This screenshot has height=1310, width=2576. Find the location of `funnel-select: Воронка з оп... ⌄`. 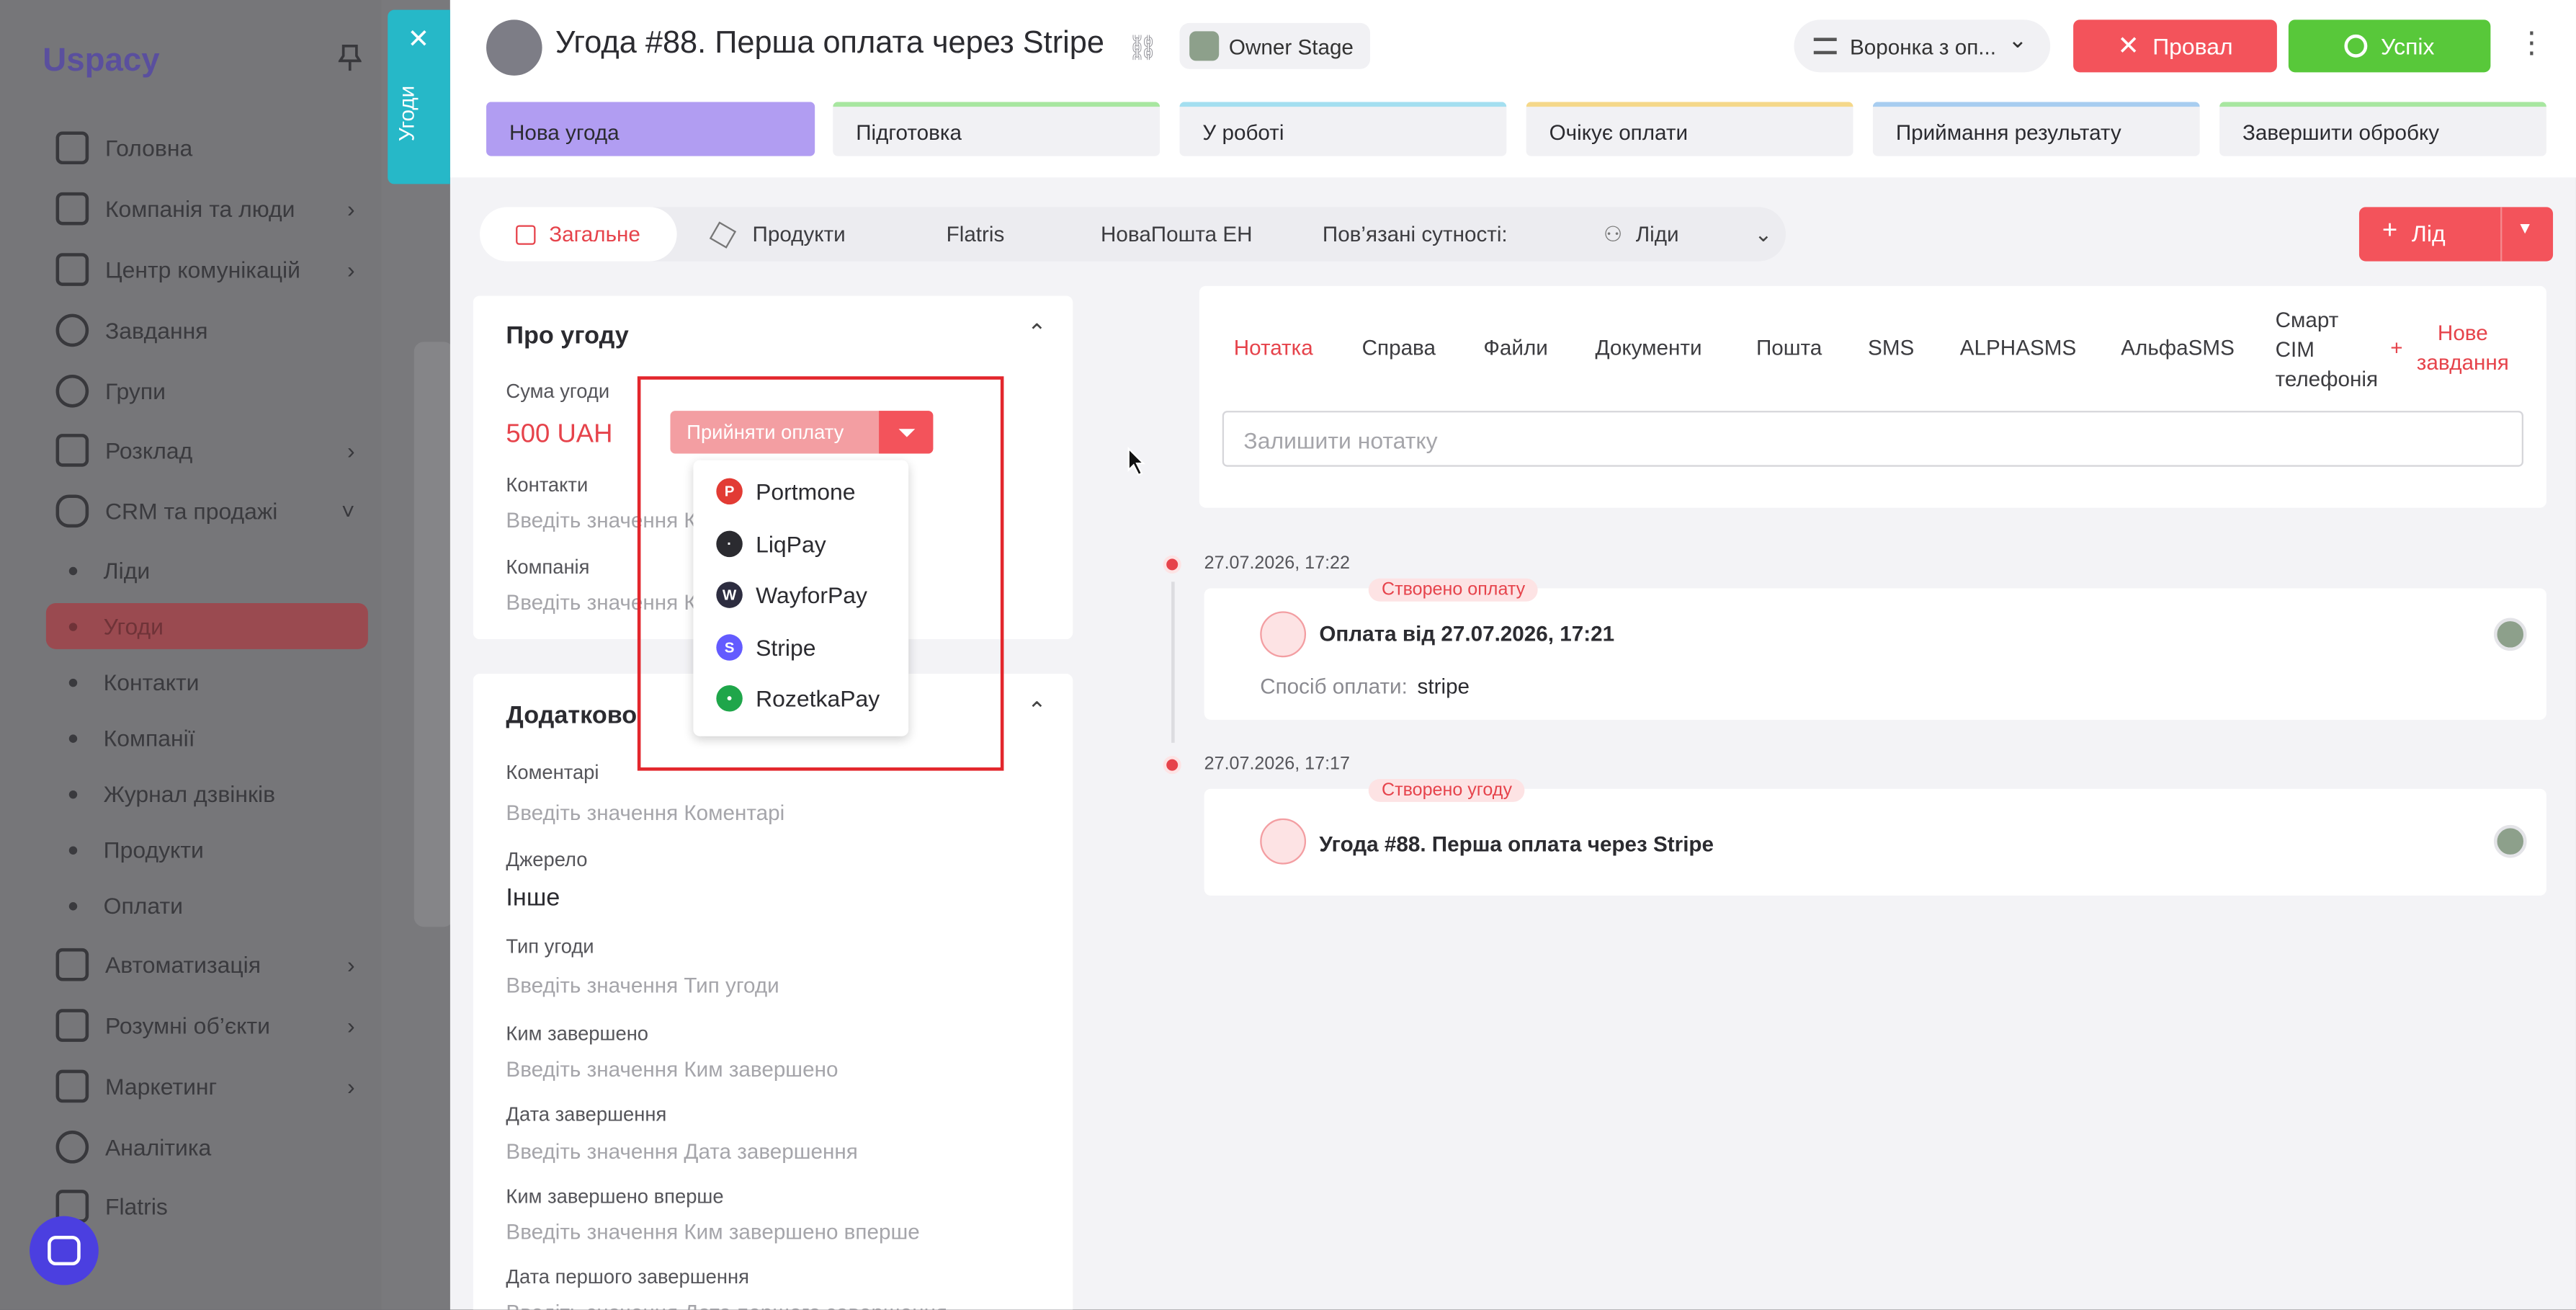

funnel-select: Воронка з оп... ⌄ is located at coordinates (1922, 46).